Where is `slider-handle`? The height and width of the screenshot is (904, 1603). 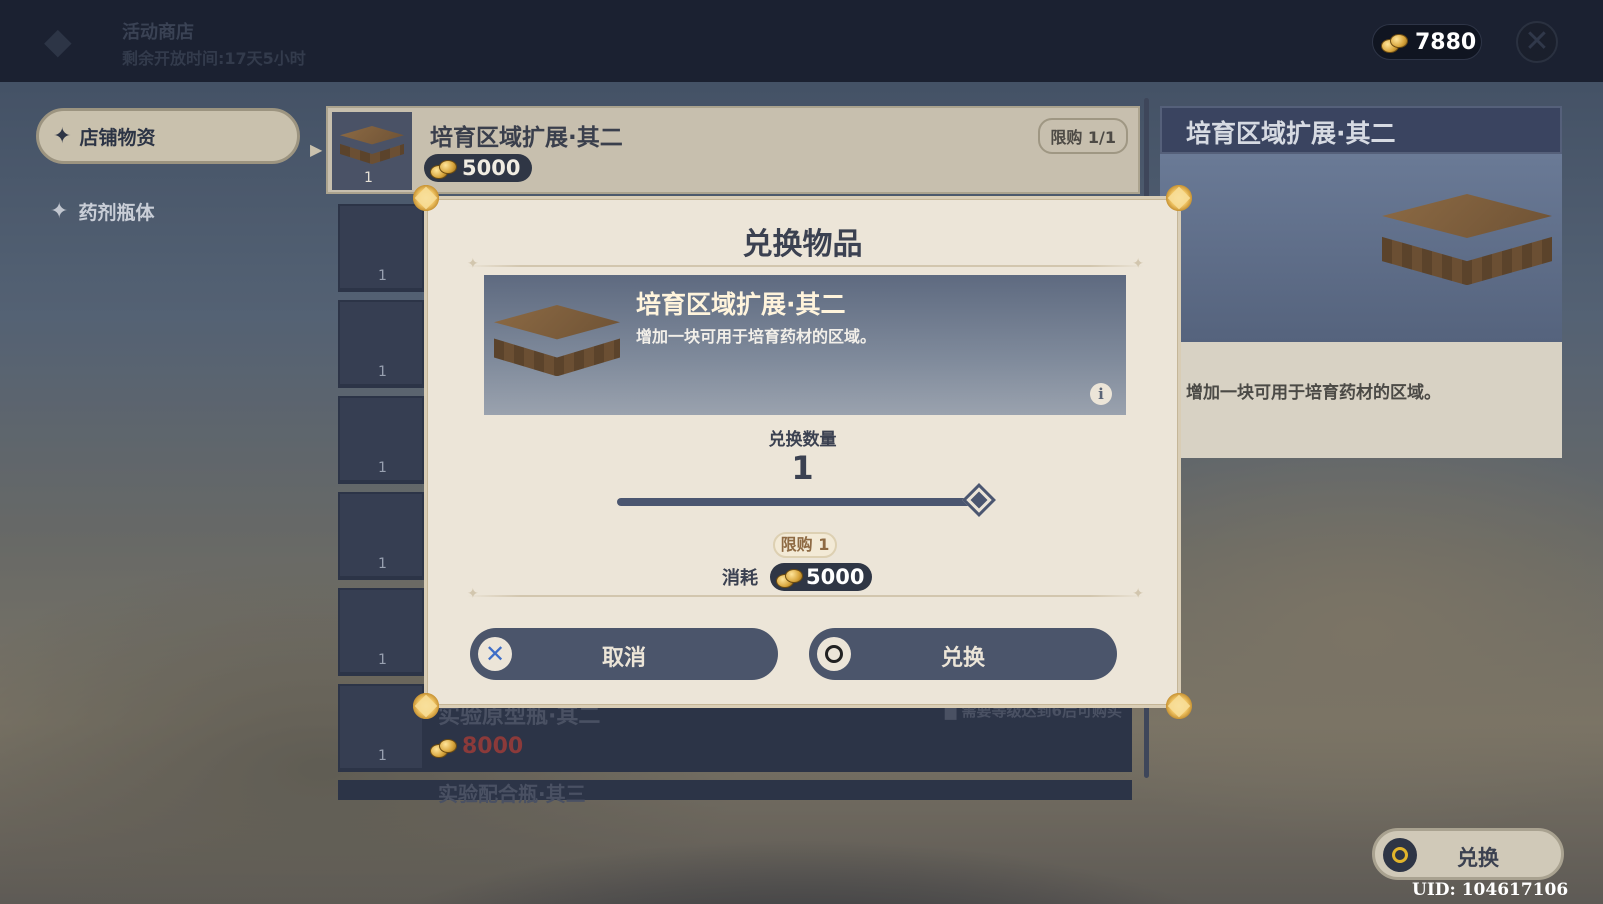
slider-handle is located at coordinates (979, 500).